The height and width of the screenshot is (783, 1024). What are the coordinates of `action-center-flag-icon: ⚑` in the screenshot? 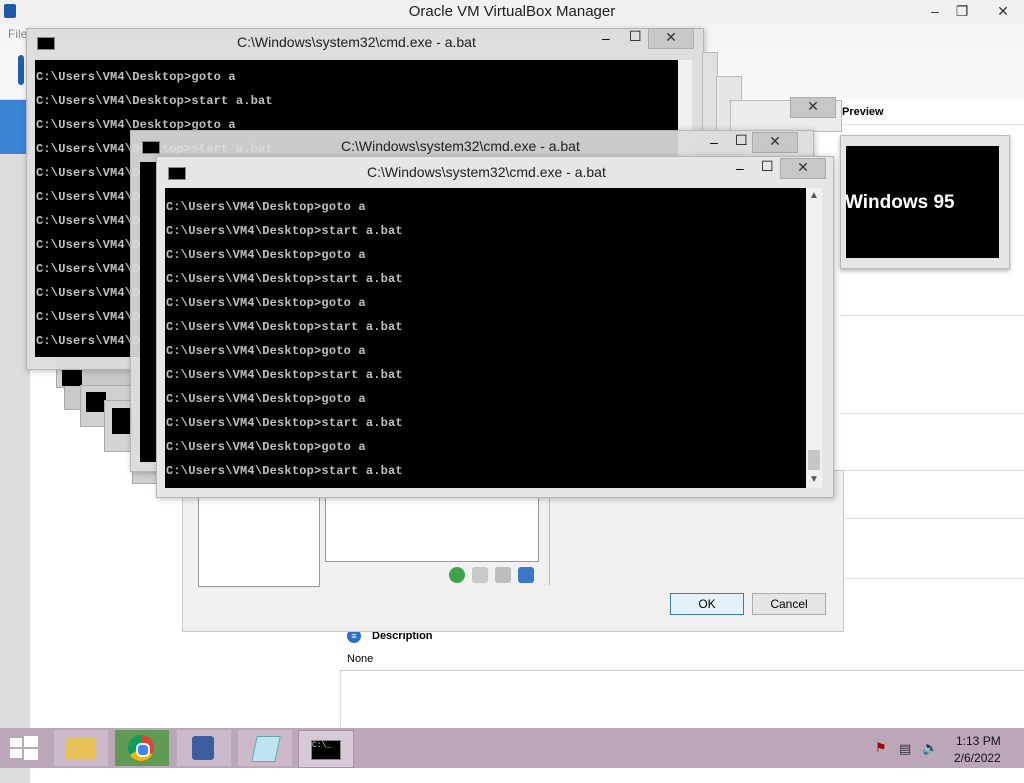 It's located at (881, 748).